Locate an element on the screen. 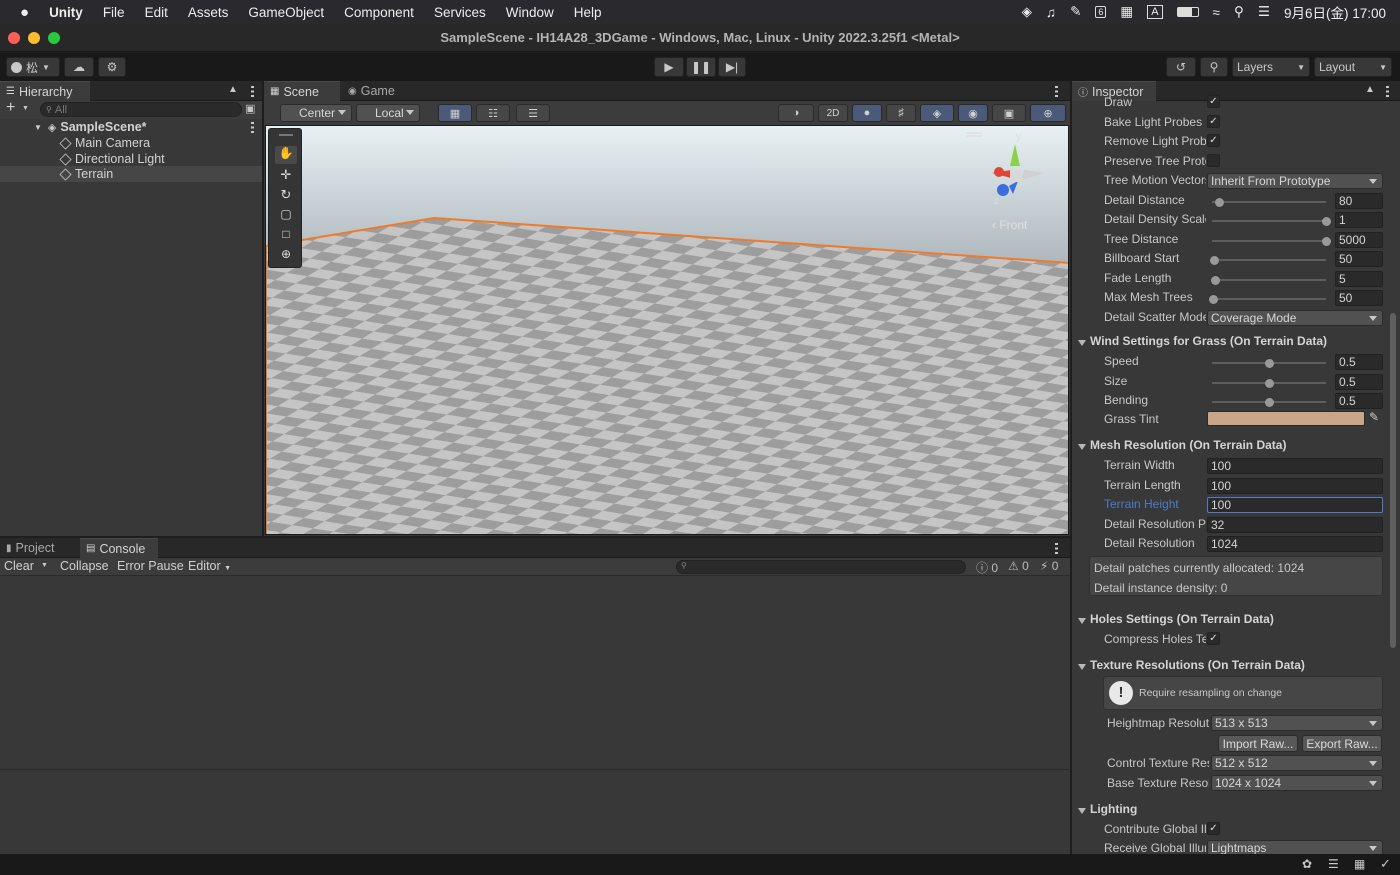  scene-panel-menu-icon is located at coordinates (1056, 91).